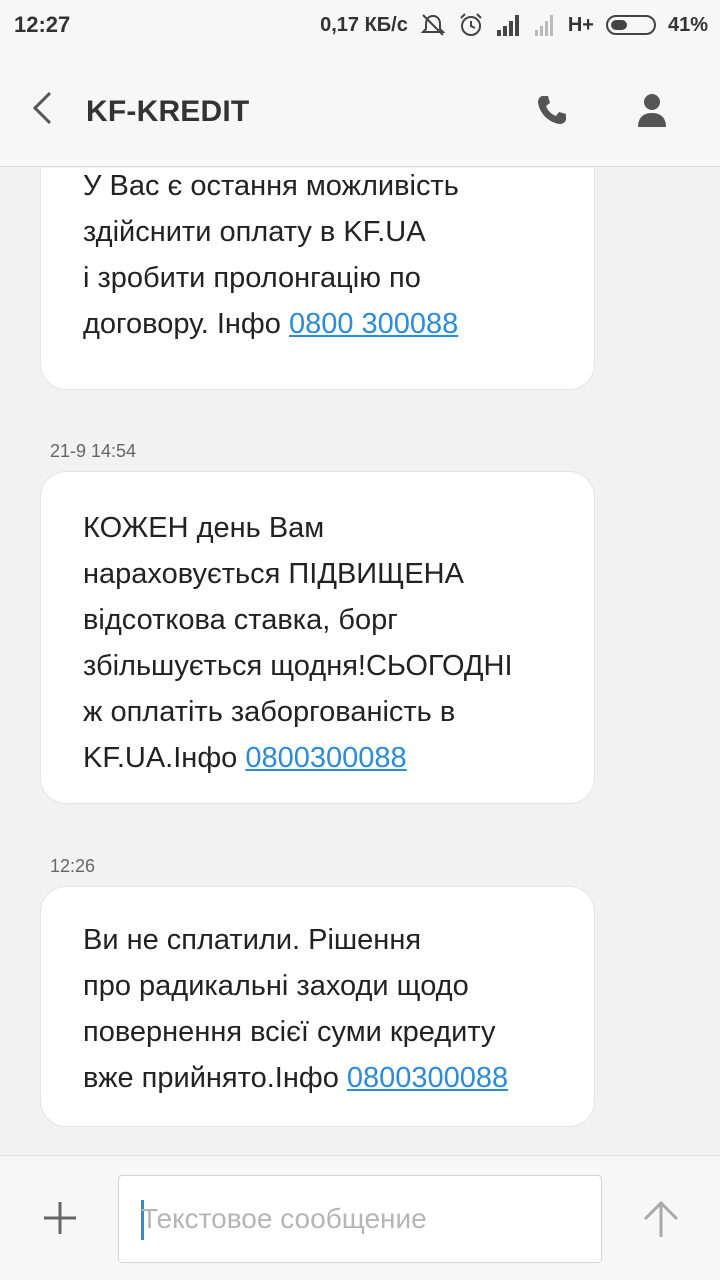  Describe the element at coordinates (509, 25) in the screenshot. I see `signal-icon` at that location.